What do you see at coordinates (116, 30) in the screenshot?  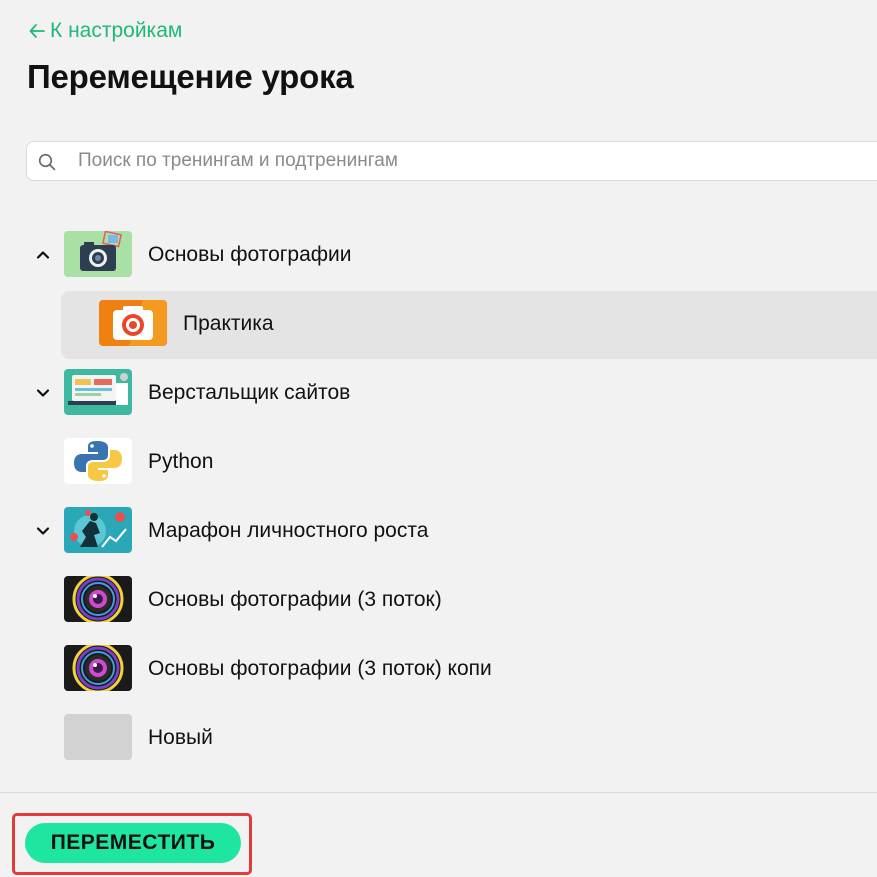 I see `back-link-label: К настройкам` at bounding box center [116, 30].